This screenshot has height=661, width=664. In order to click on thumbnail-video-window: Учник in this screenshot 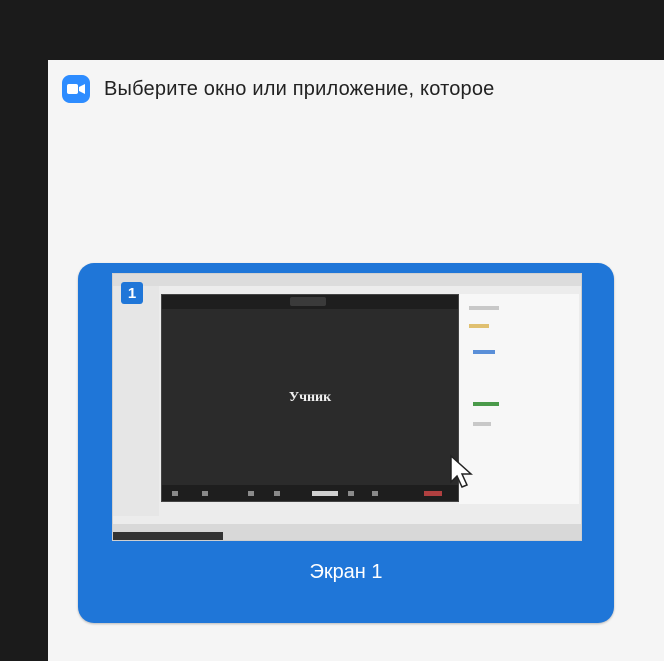, I will do `click(310, 398)`.